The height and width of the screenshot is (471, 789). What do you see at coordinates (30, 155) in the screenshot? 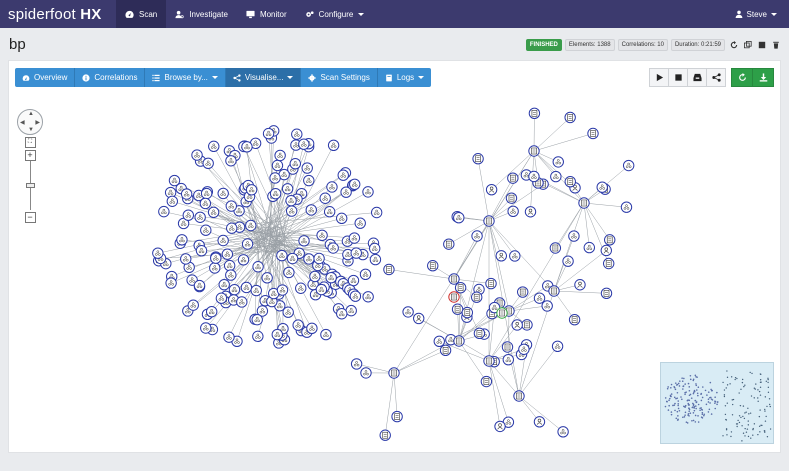
I see `zoom-in-button: +` at bounding box center [30, 155].